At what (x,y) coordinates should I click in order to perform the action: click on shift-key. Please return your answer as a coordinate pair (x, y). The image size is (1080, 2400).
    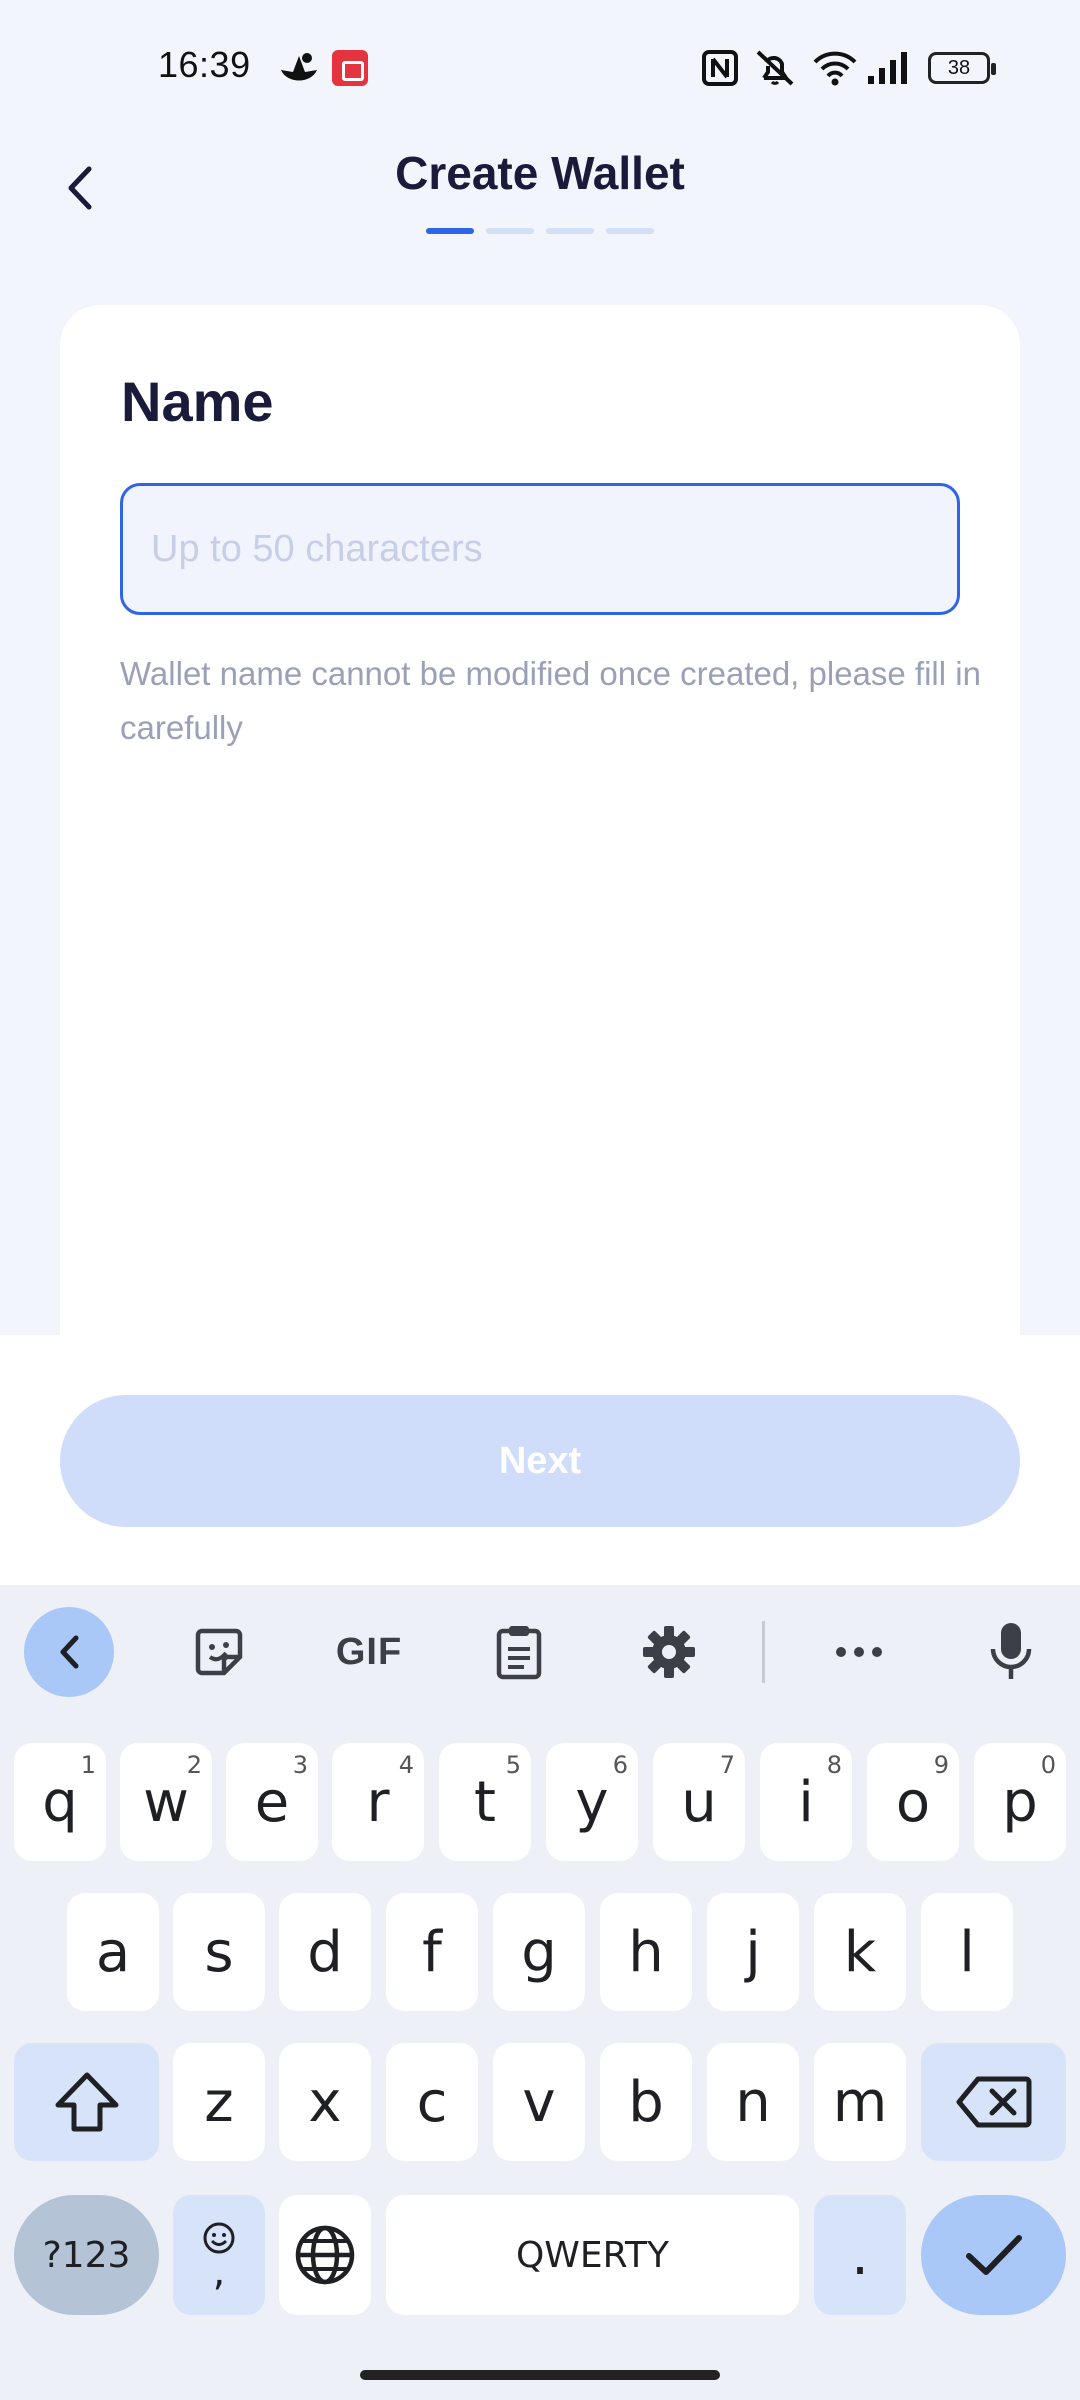
    Looking at the image, I should click on (86, 2102).